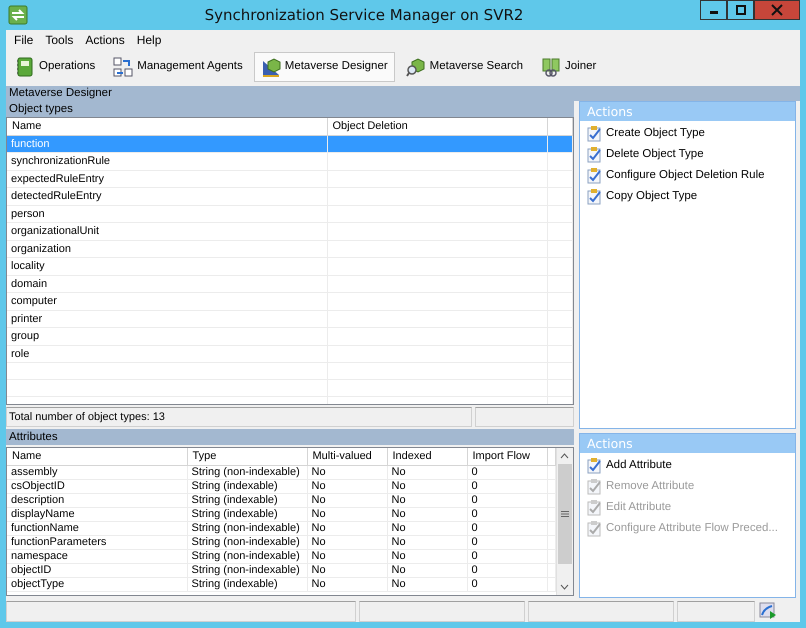  What do you see at coordinates (167, 179) in the screenshot?
I see `table-cell: expectedRuleEntry` at bounding box center [167, 179].